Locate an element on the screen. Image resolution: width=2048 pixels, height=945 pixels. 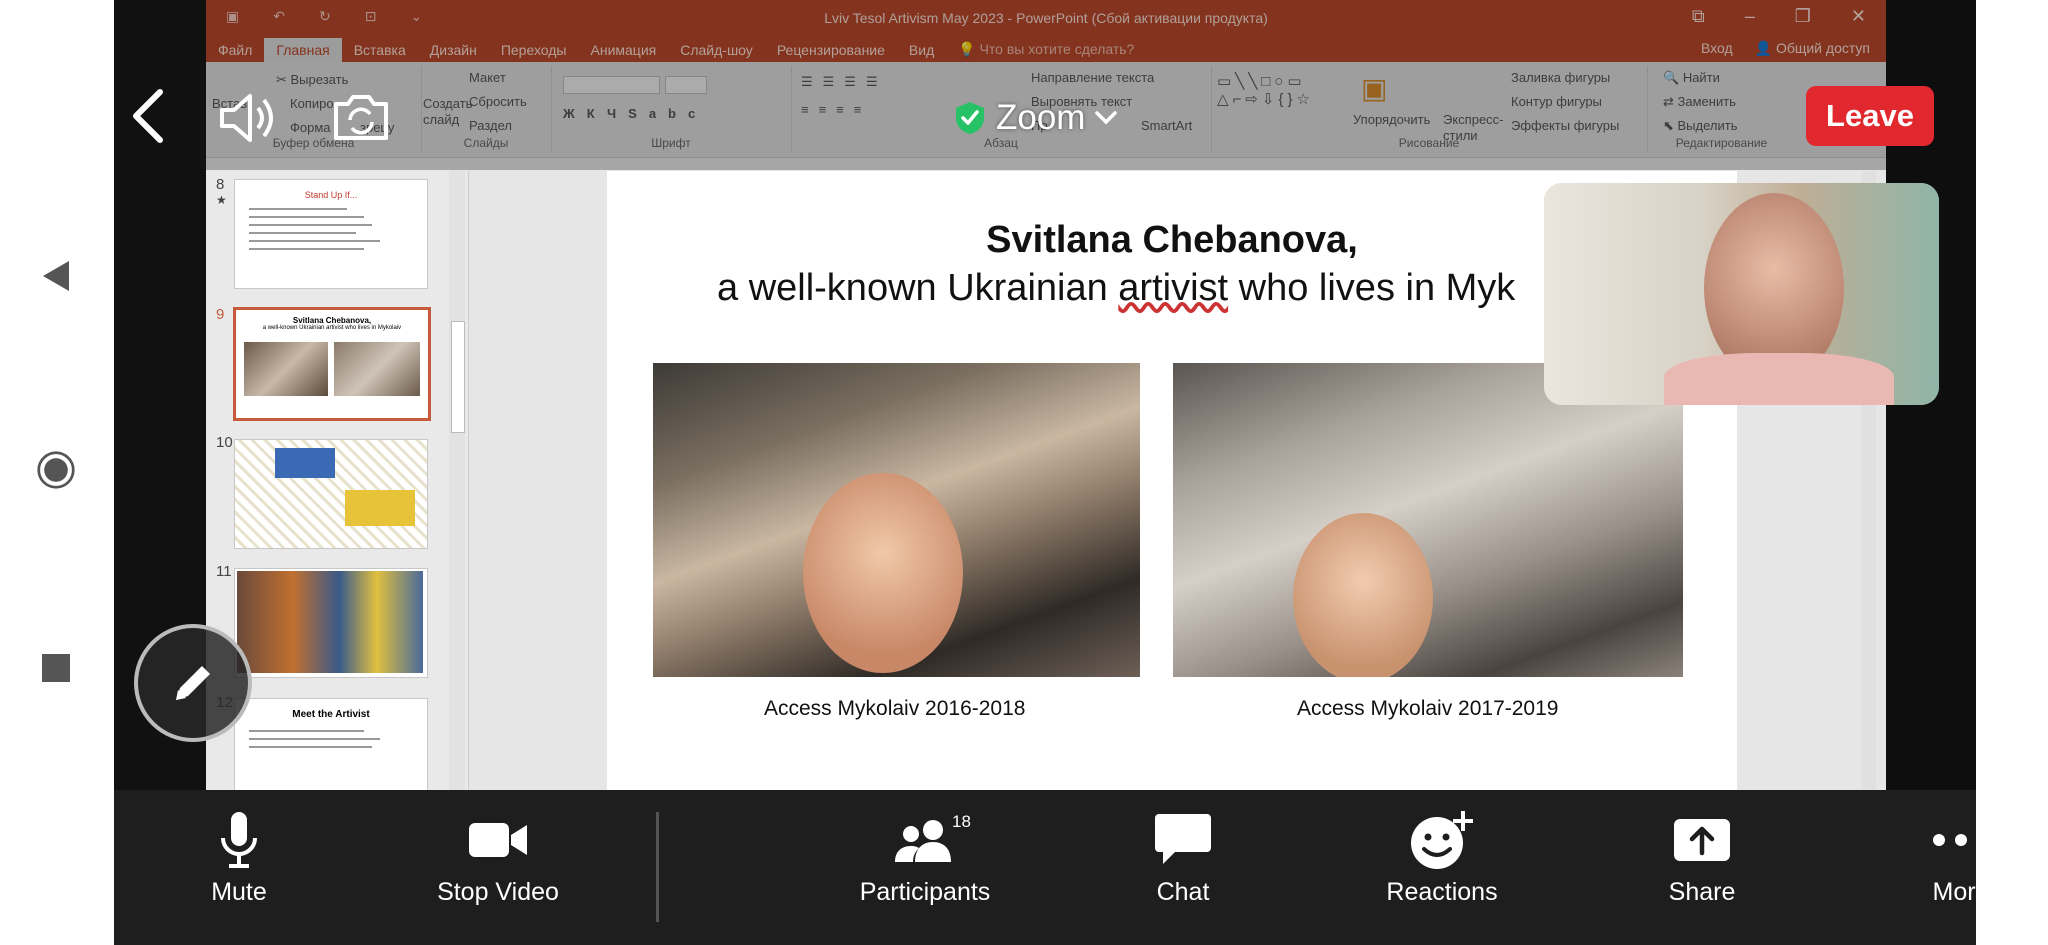
align-buttons: ≡≡≡≡ is located at coordinates (836, 109).